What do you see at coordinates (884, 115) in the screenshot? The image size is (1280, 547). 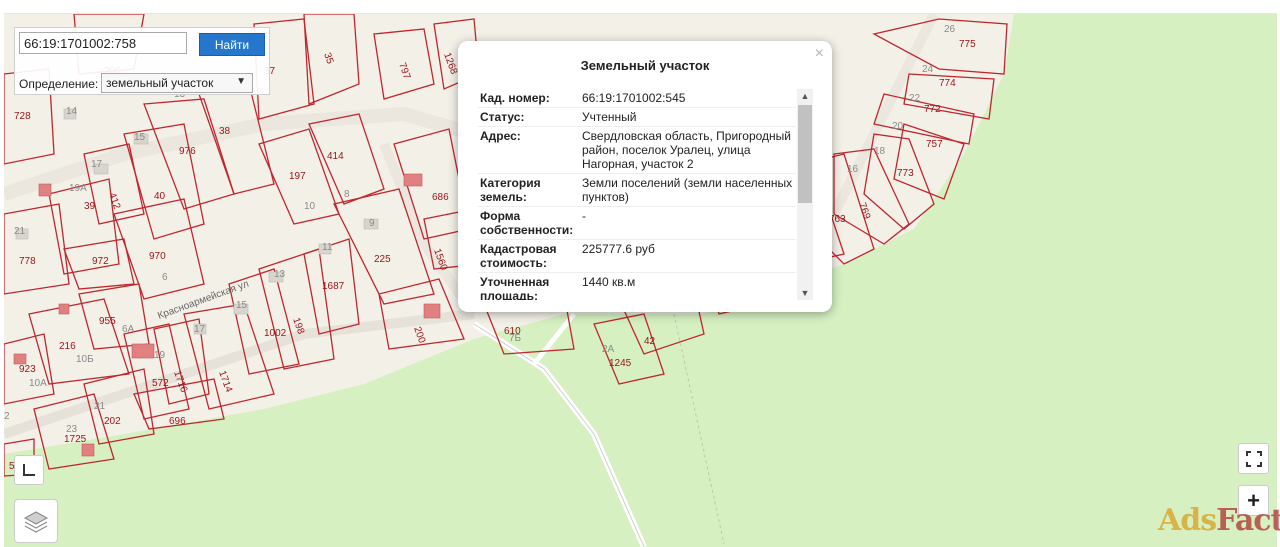 I see `road` at bounding box center [884, 115].